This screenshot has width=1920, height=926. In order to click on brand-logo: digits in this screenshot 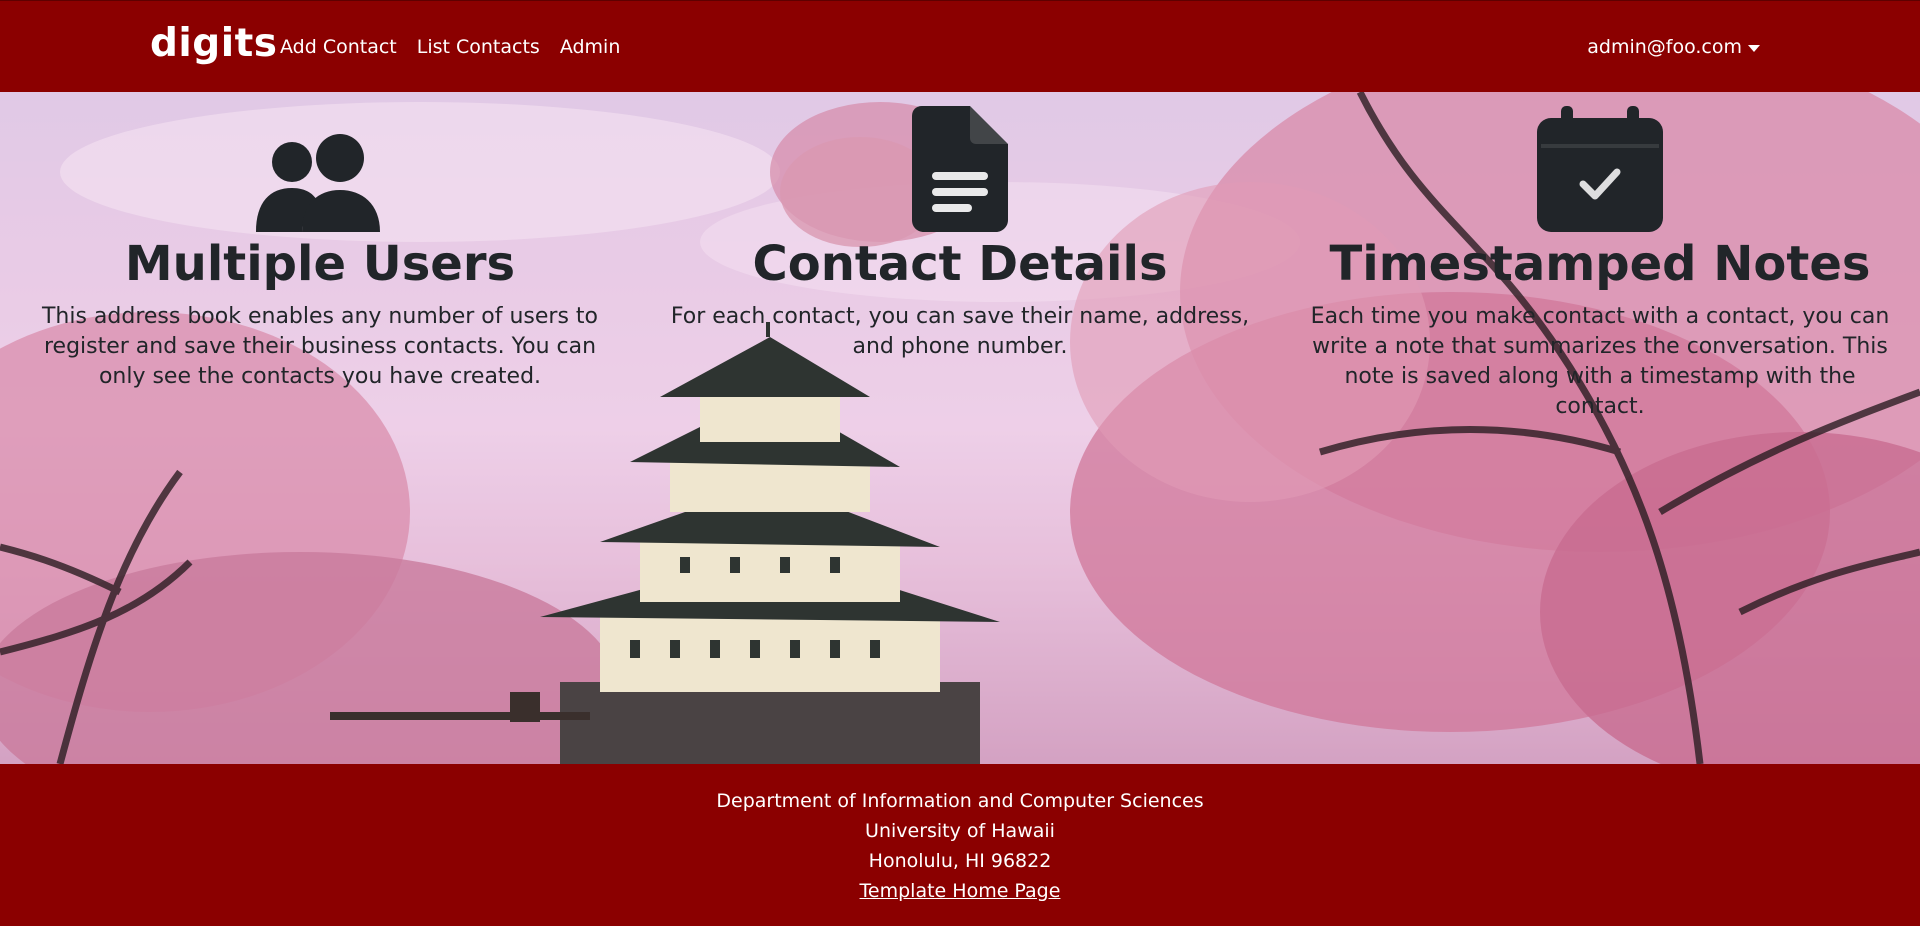, I will do `click(213, 43)`.